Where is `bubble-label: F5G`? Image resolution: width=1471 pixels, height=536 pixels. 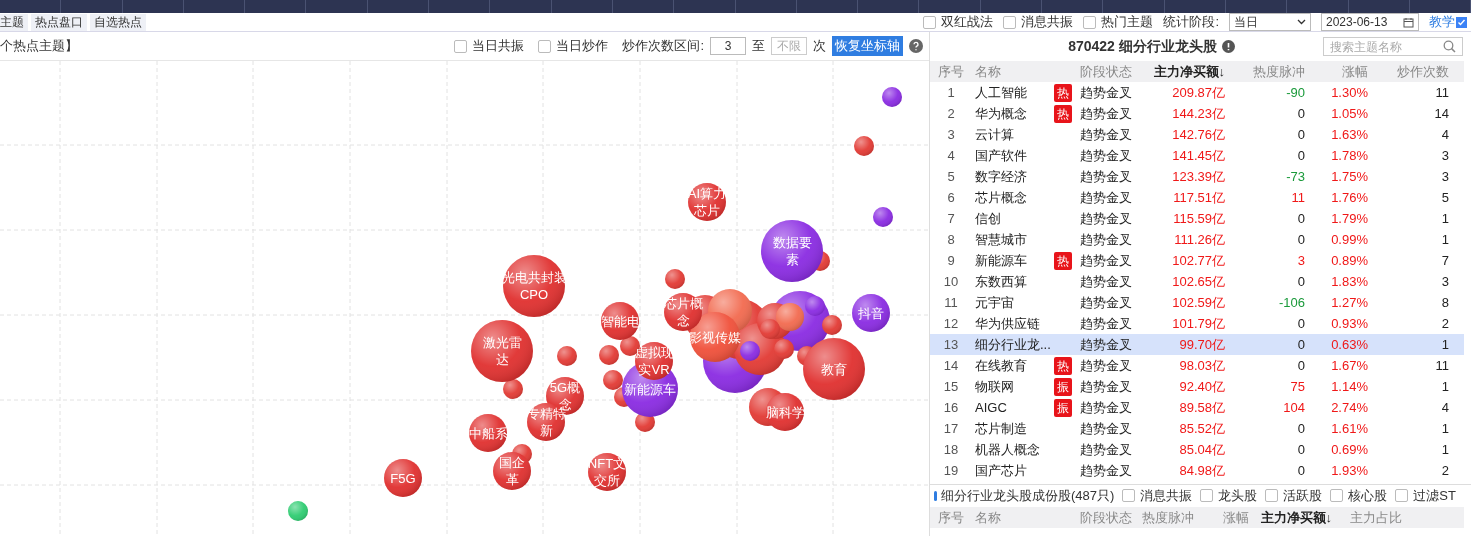
bubble-label: F5G is located at coordinates (403, 478).